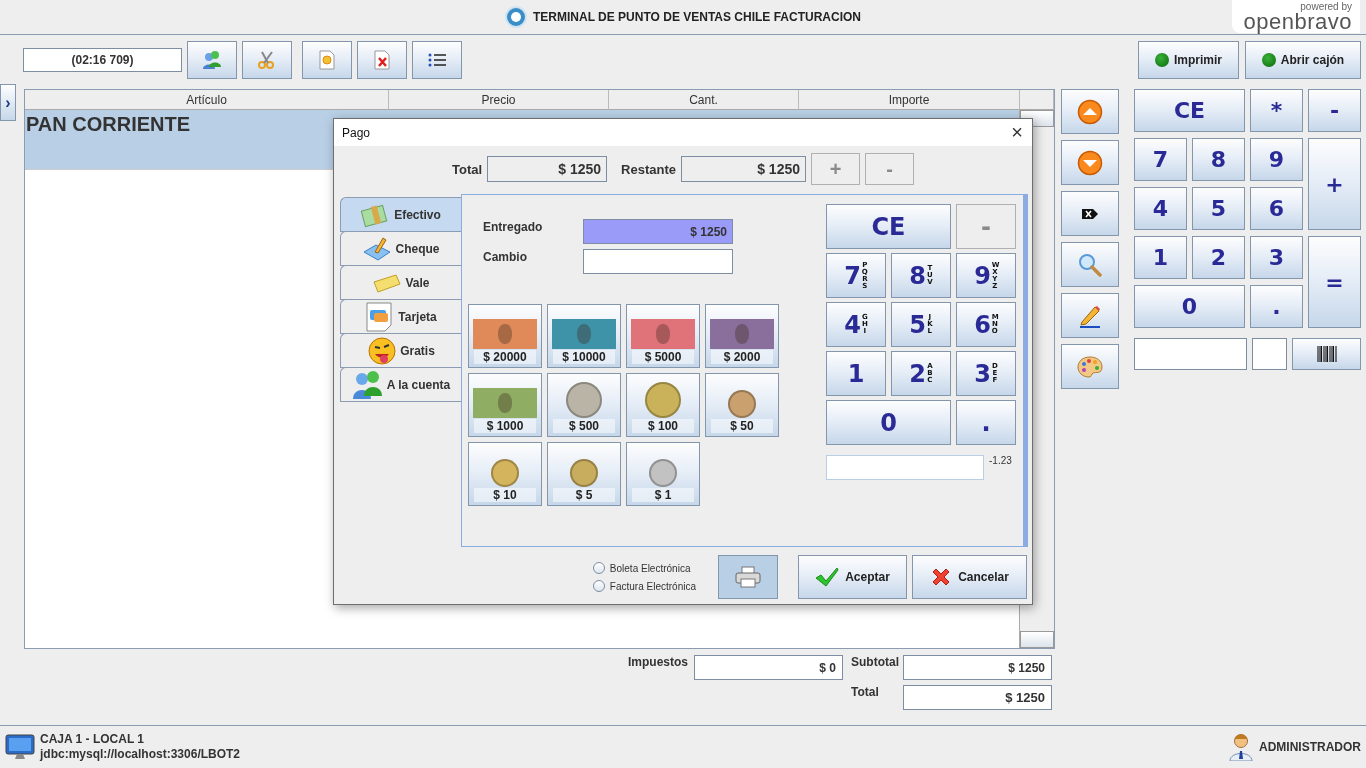  Describe the element at coordinates (516, 17) in the screenshot. I see `logo-icon` at that location.